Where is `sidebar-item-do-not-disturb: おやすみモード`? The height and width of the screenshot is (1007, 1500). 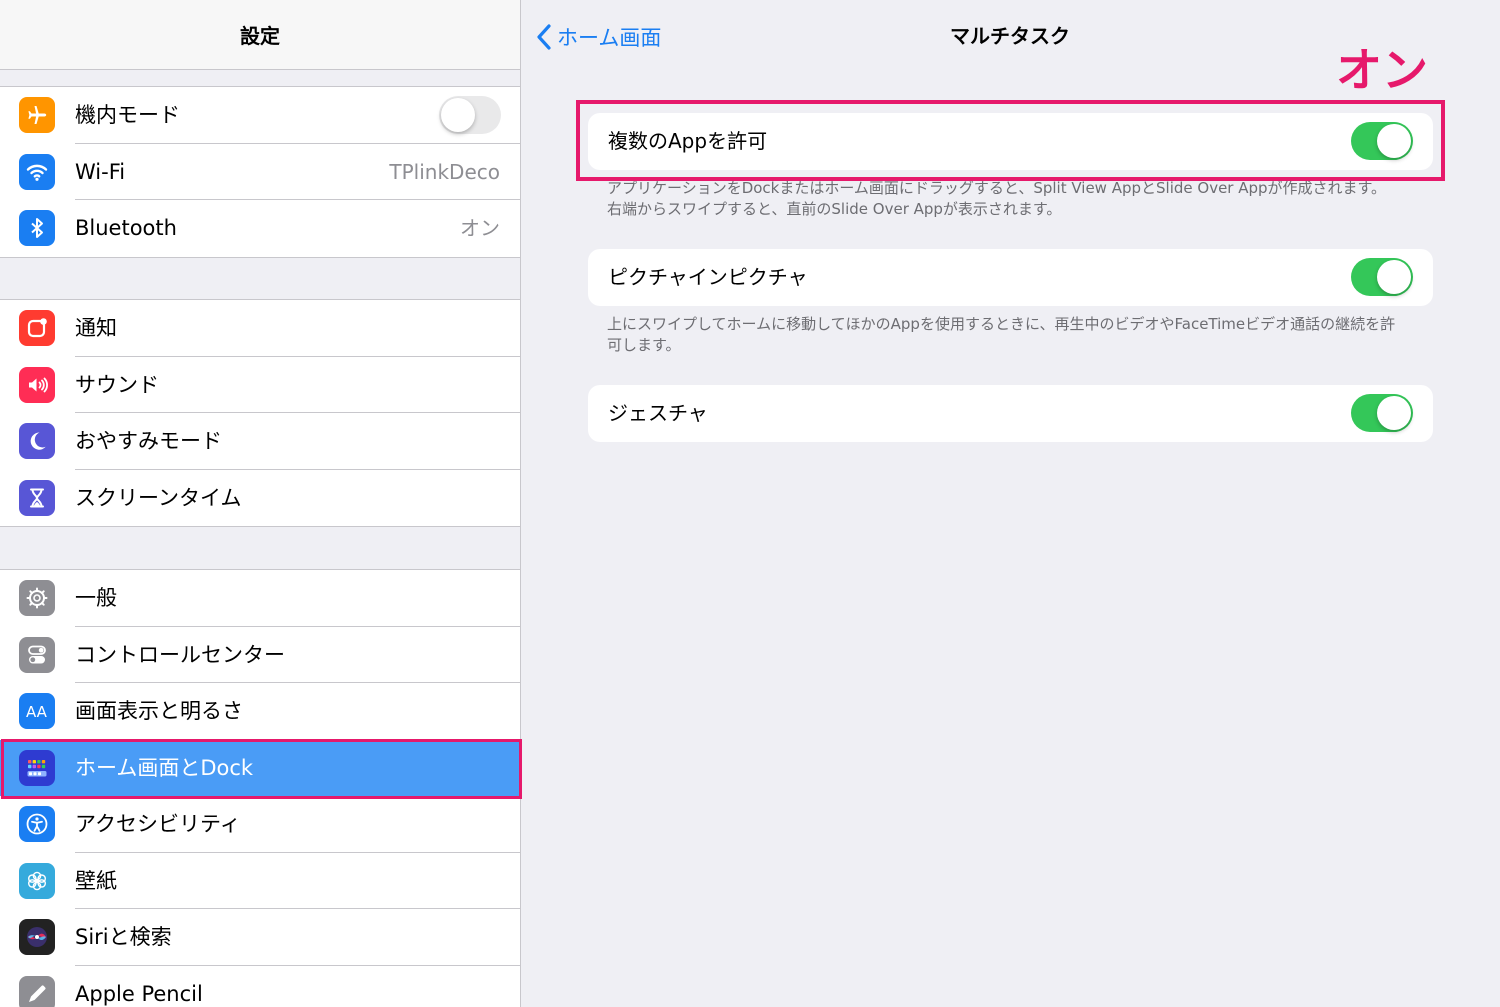
sidebar-item-do-not-disturb: おやすみモード is located at coordinates (260, 441).